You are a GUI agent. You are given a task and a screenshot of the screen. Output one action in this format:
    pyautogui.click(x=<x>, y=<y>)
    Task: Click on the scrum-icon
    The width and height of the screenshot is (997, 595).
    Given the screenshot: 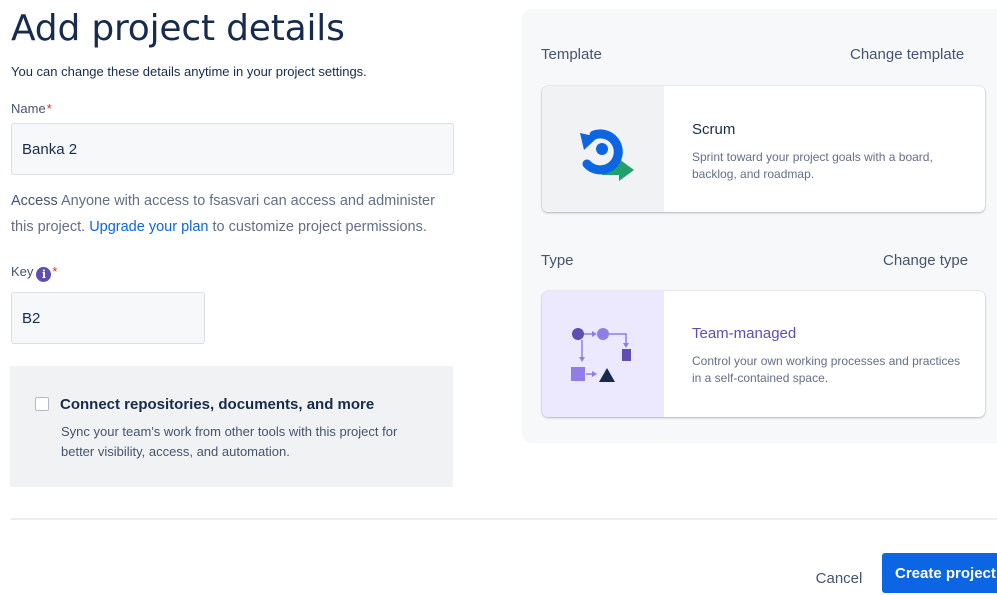 What is the action you would take?
    pyautogui.click(x=603, y=149)
    